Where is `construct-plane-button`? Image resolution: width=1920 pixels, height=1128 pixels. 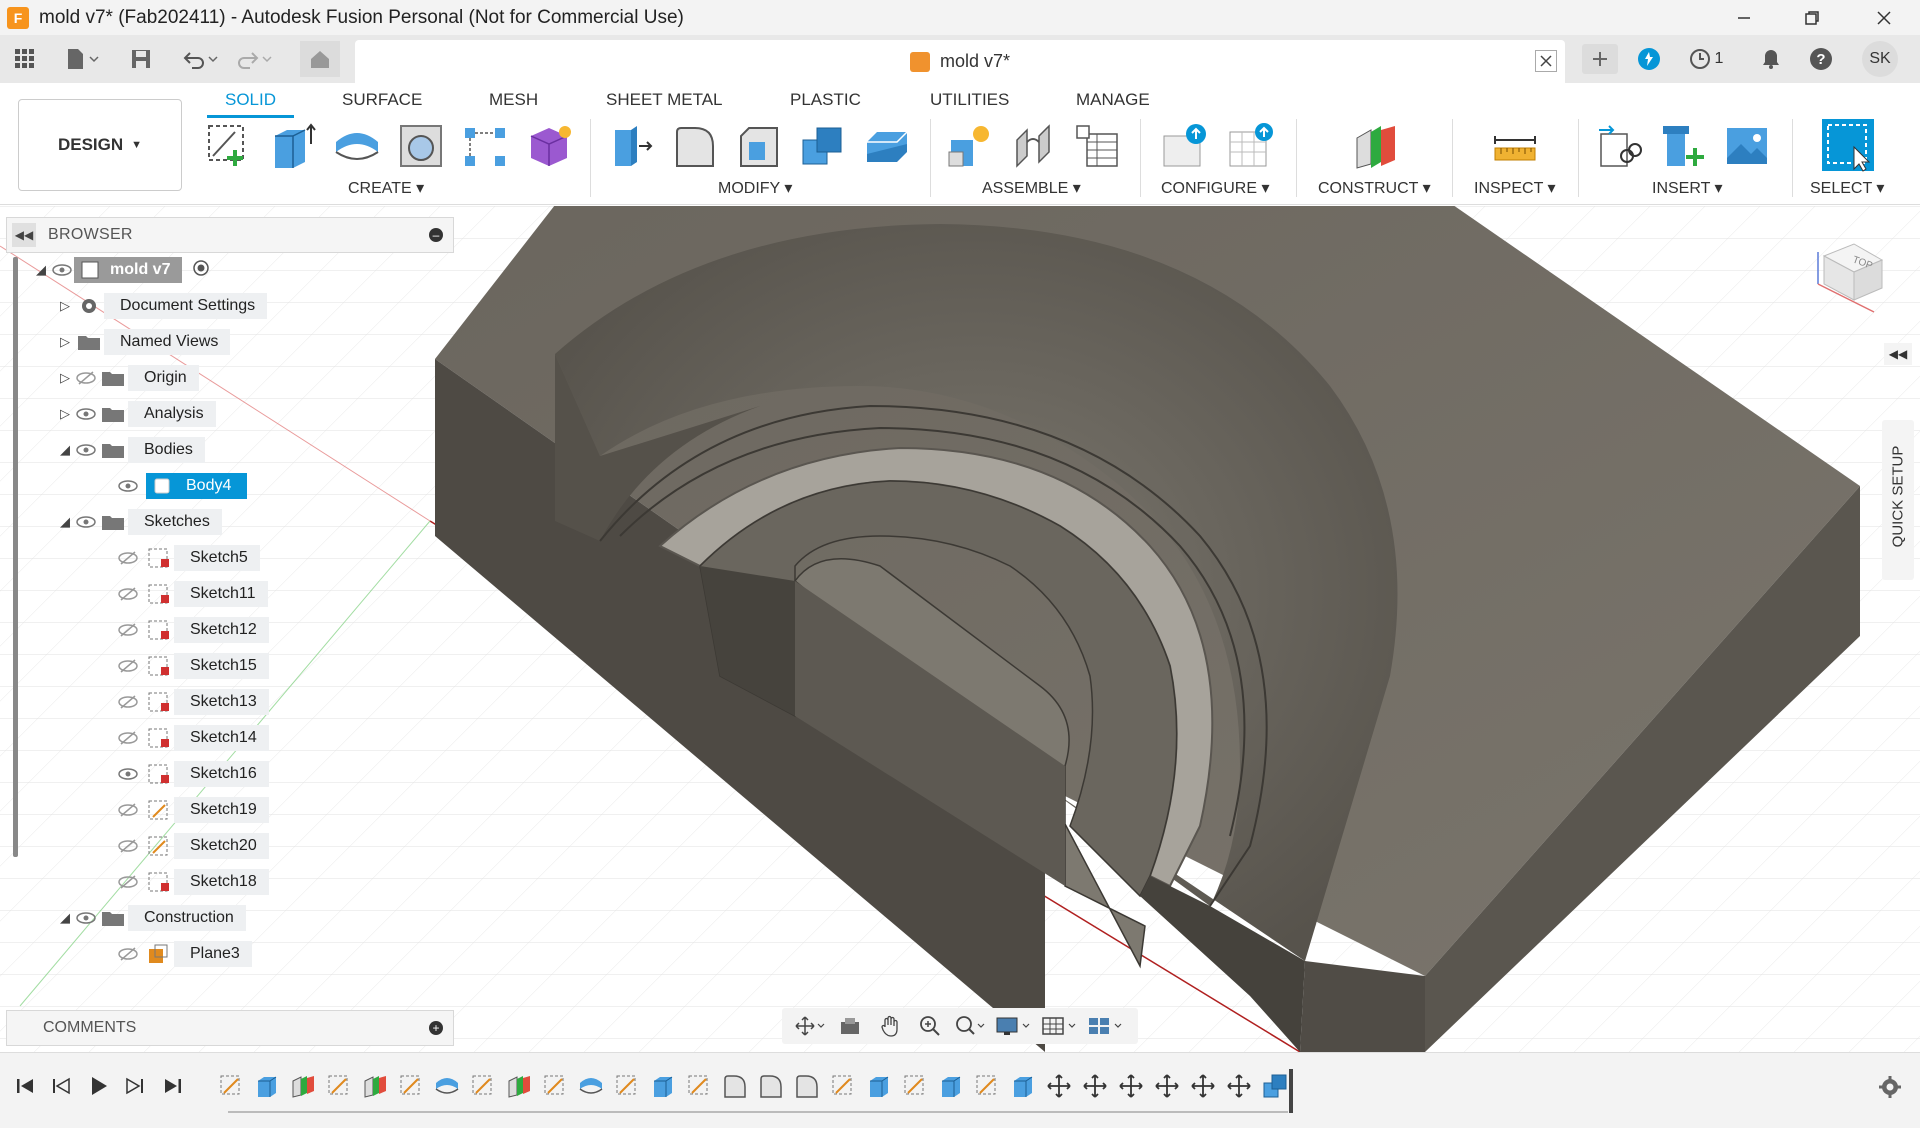 construct-plane-button is located at coordinates (1375, 146).